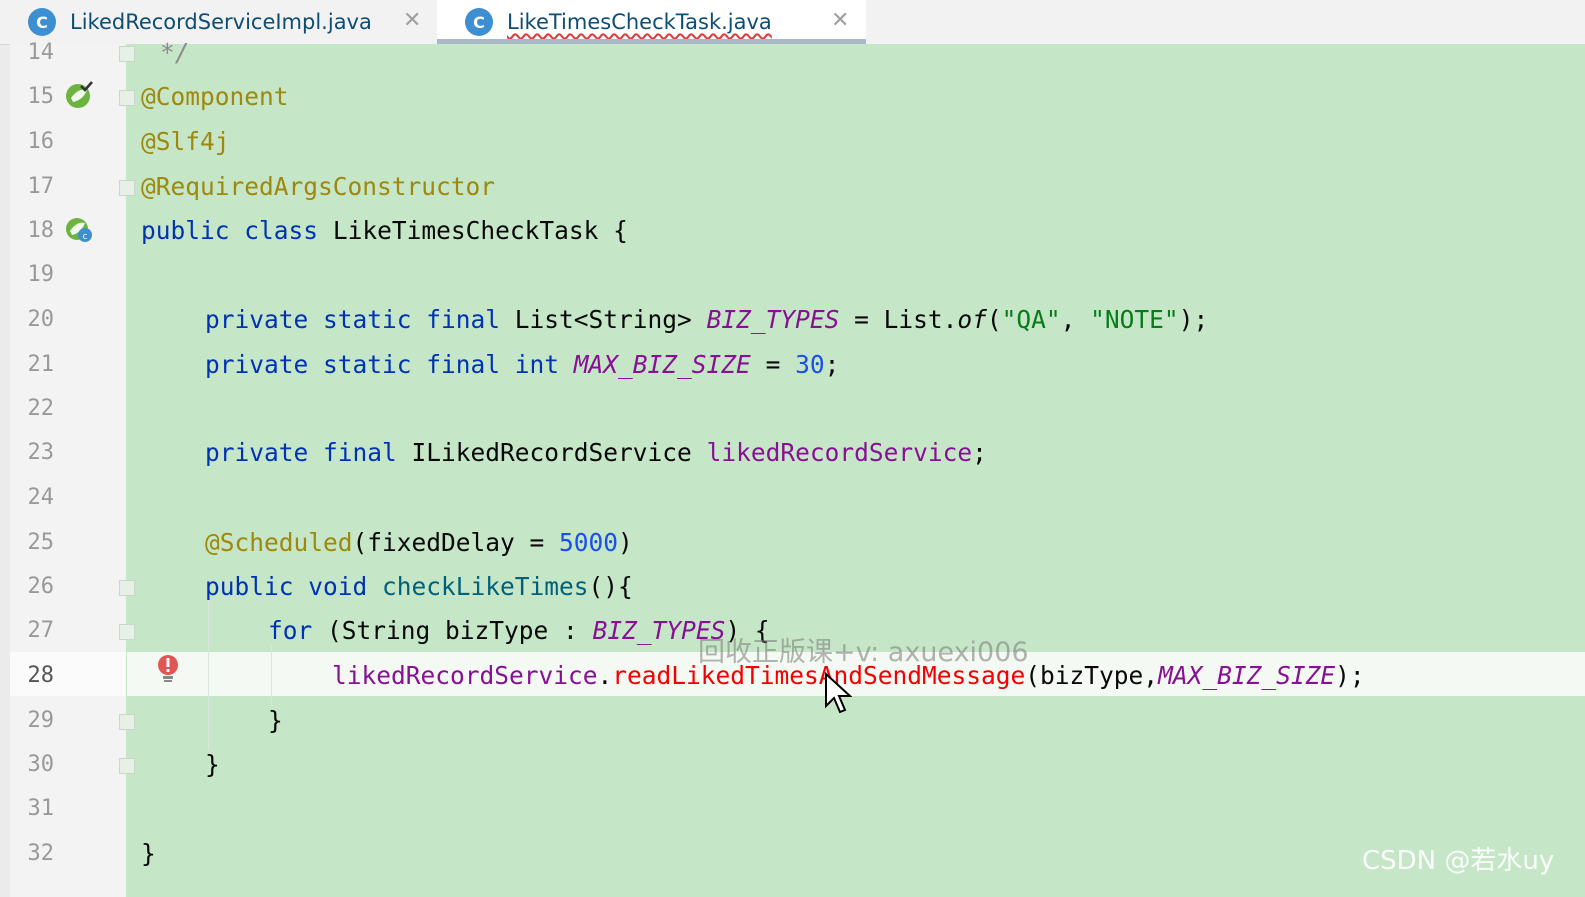 This screenshot has height=897, width=1585. Describe the element at coordinates (41, 853) in the screenshot. I see `line-number: 32` at that location.